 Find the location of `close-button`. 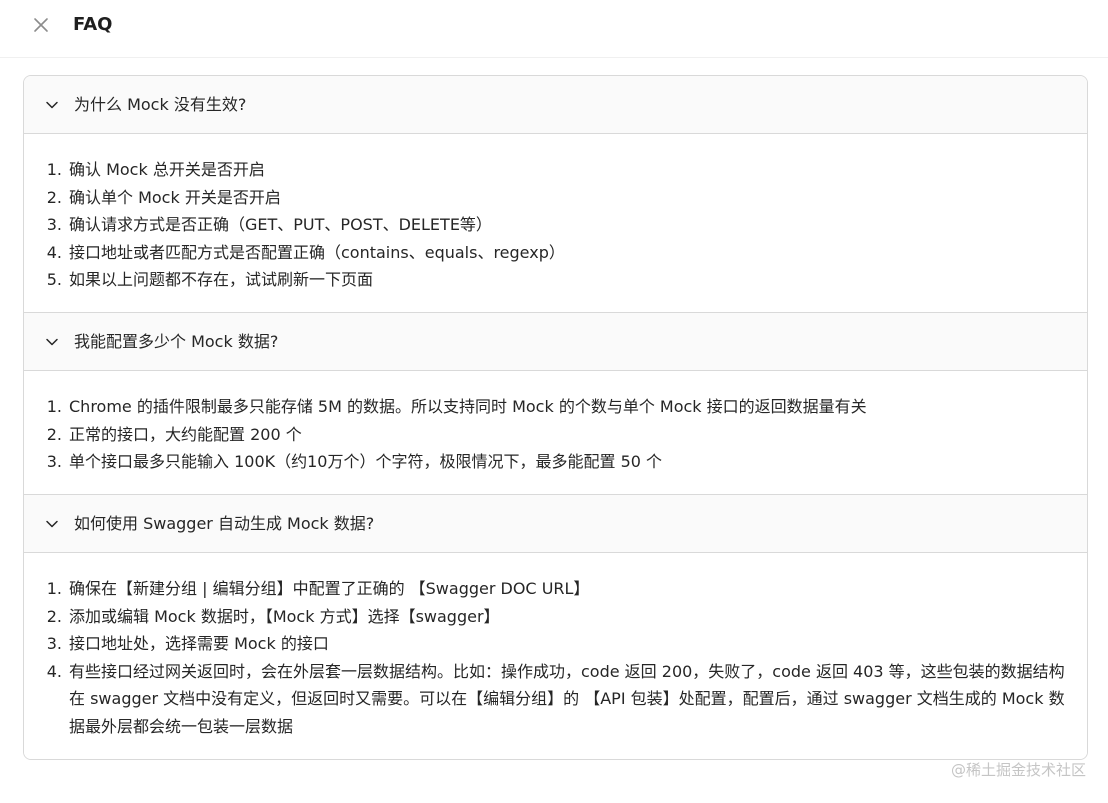

close-button is located at coordinates (41, 25).